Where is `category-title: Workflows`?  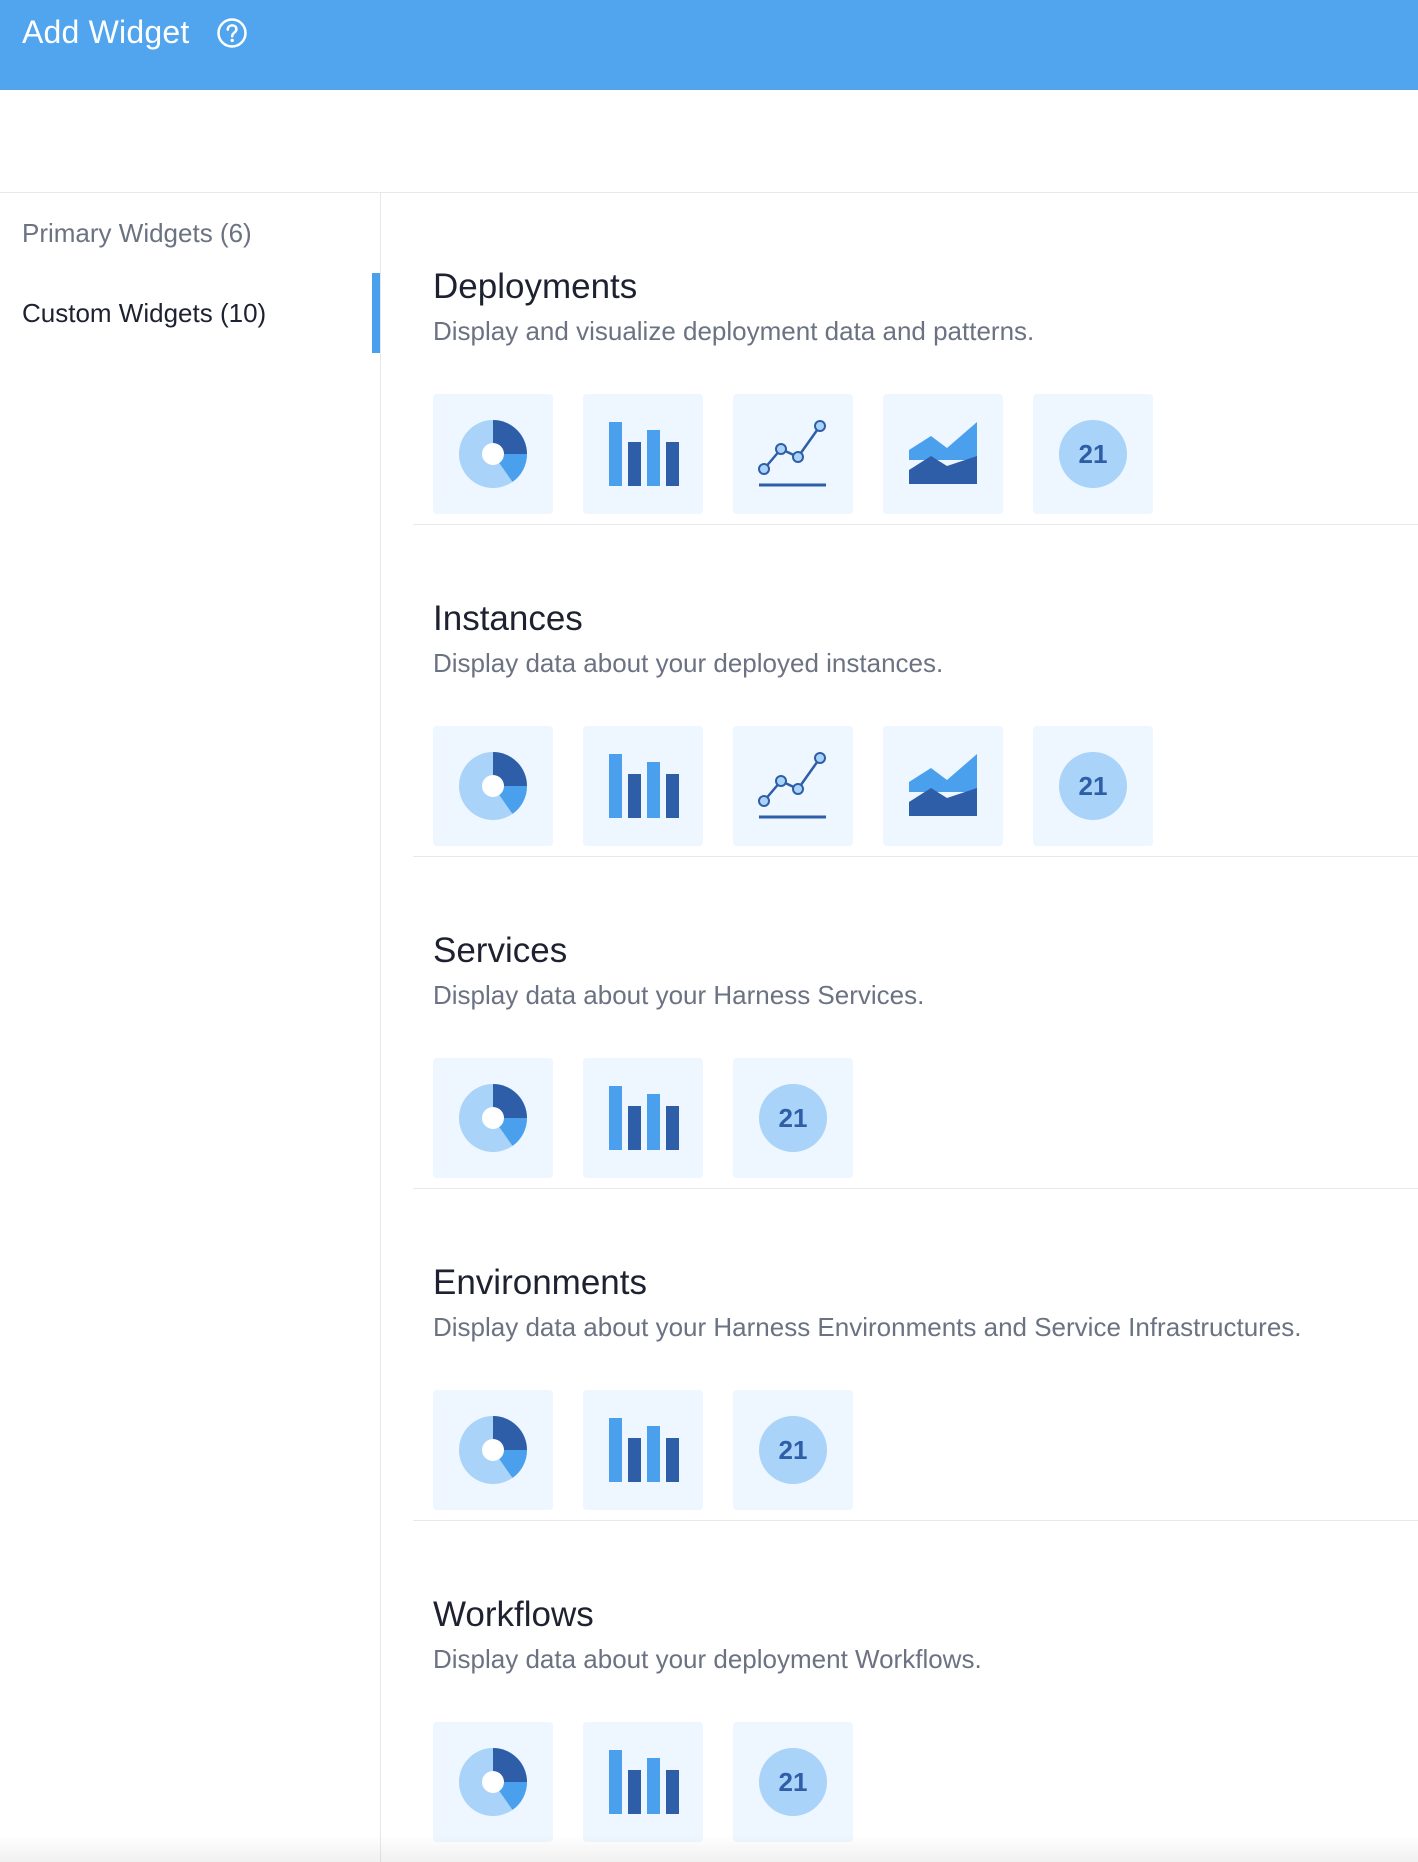 category-title: Workflows is located at coordinates (513, 1614).